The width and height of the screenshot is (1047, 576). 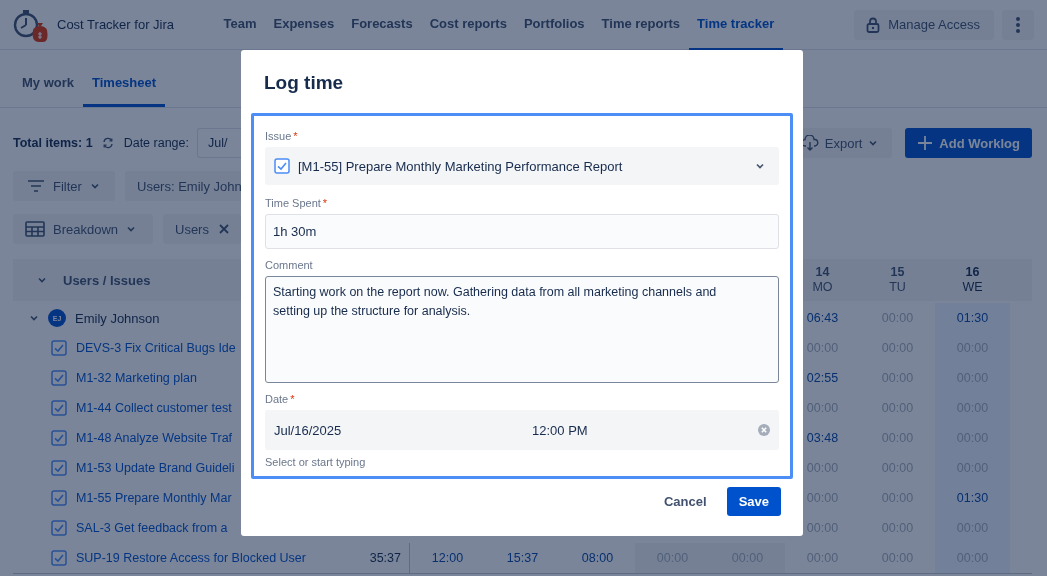 I want to click on date-time-field: Jul/16/2025 12:00 PM, so click(x=522, y=430).